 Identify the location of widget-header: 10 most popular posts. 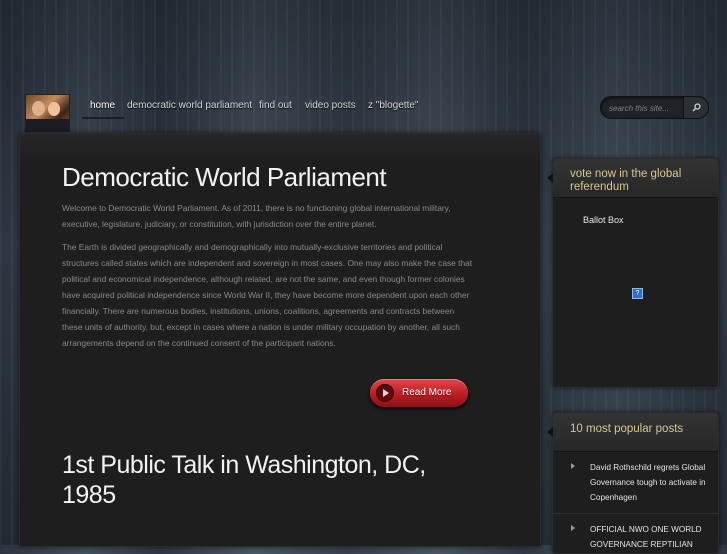
(632, 432).